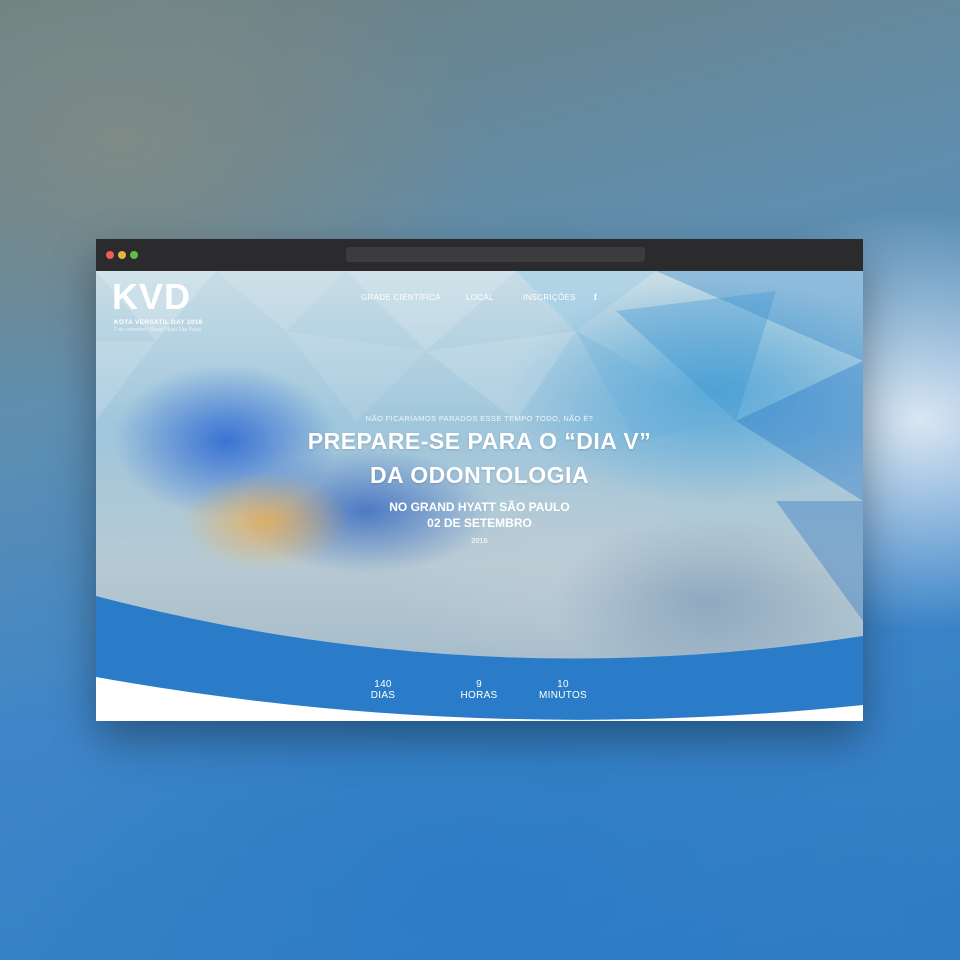  Describe the element at coordinates (479, 684) in the screenshot. I see `countdown-hours-value: 9` at that location.